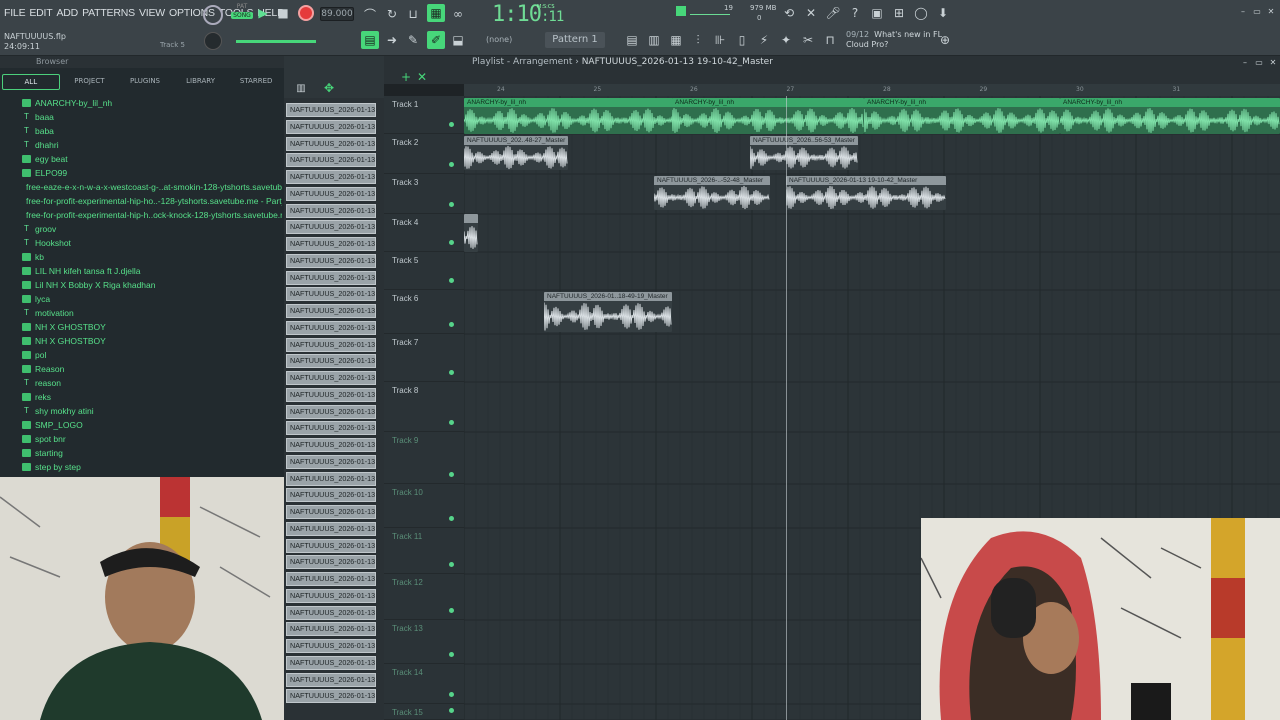  What do you see at coordinates (808, 40) in the screenshot?
I see `cut-icon: ✂︎` at bounding box center [808, 40].